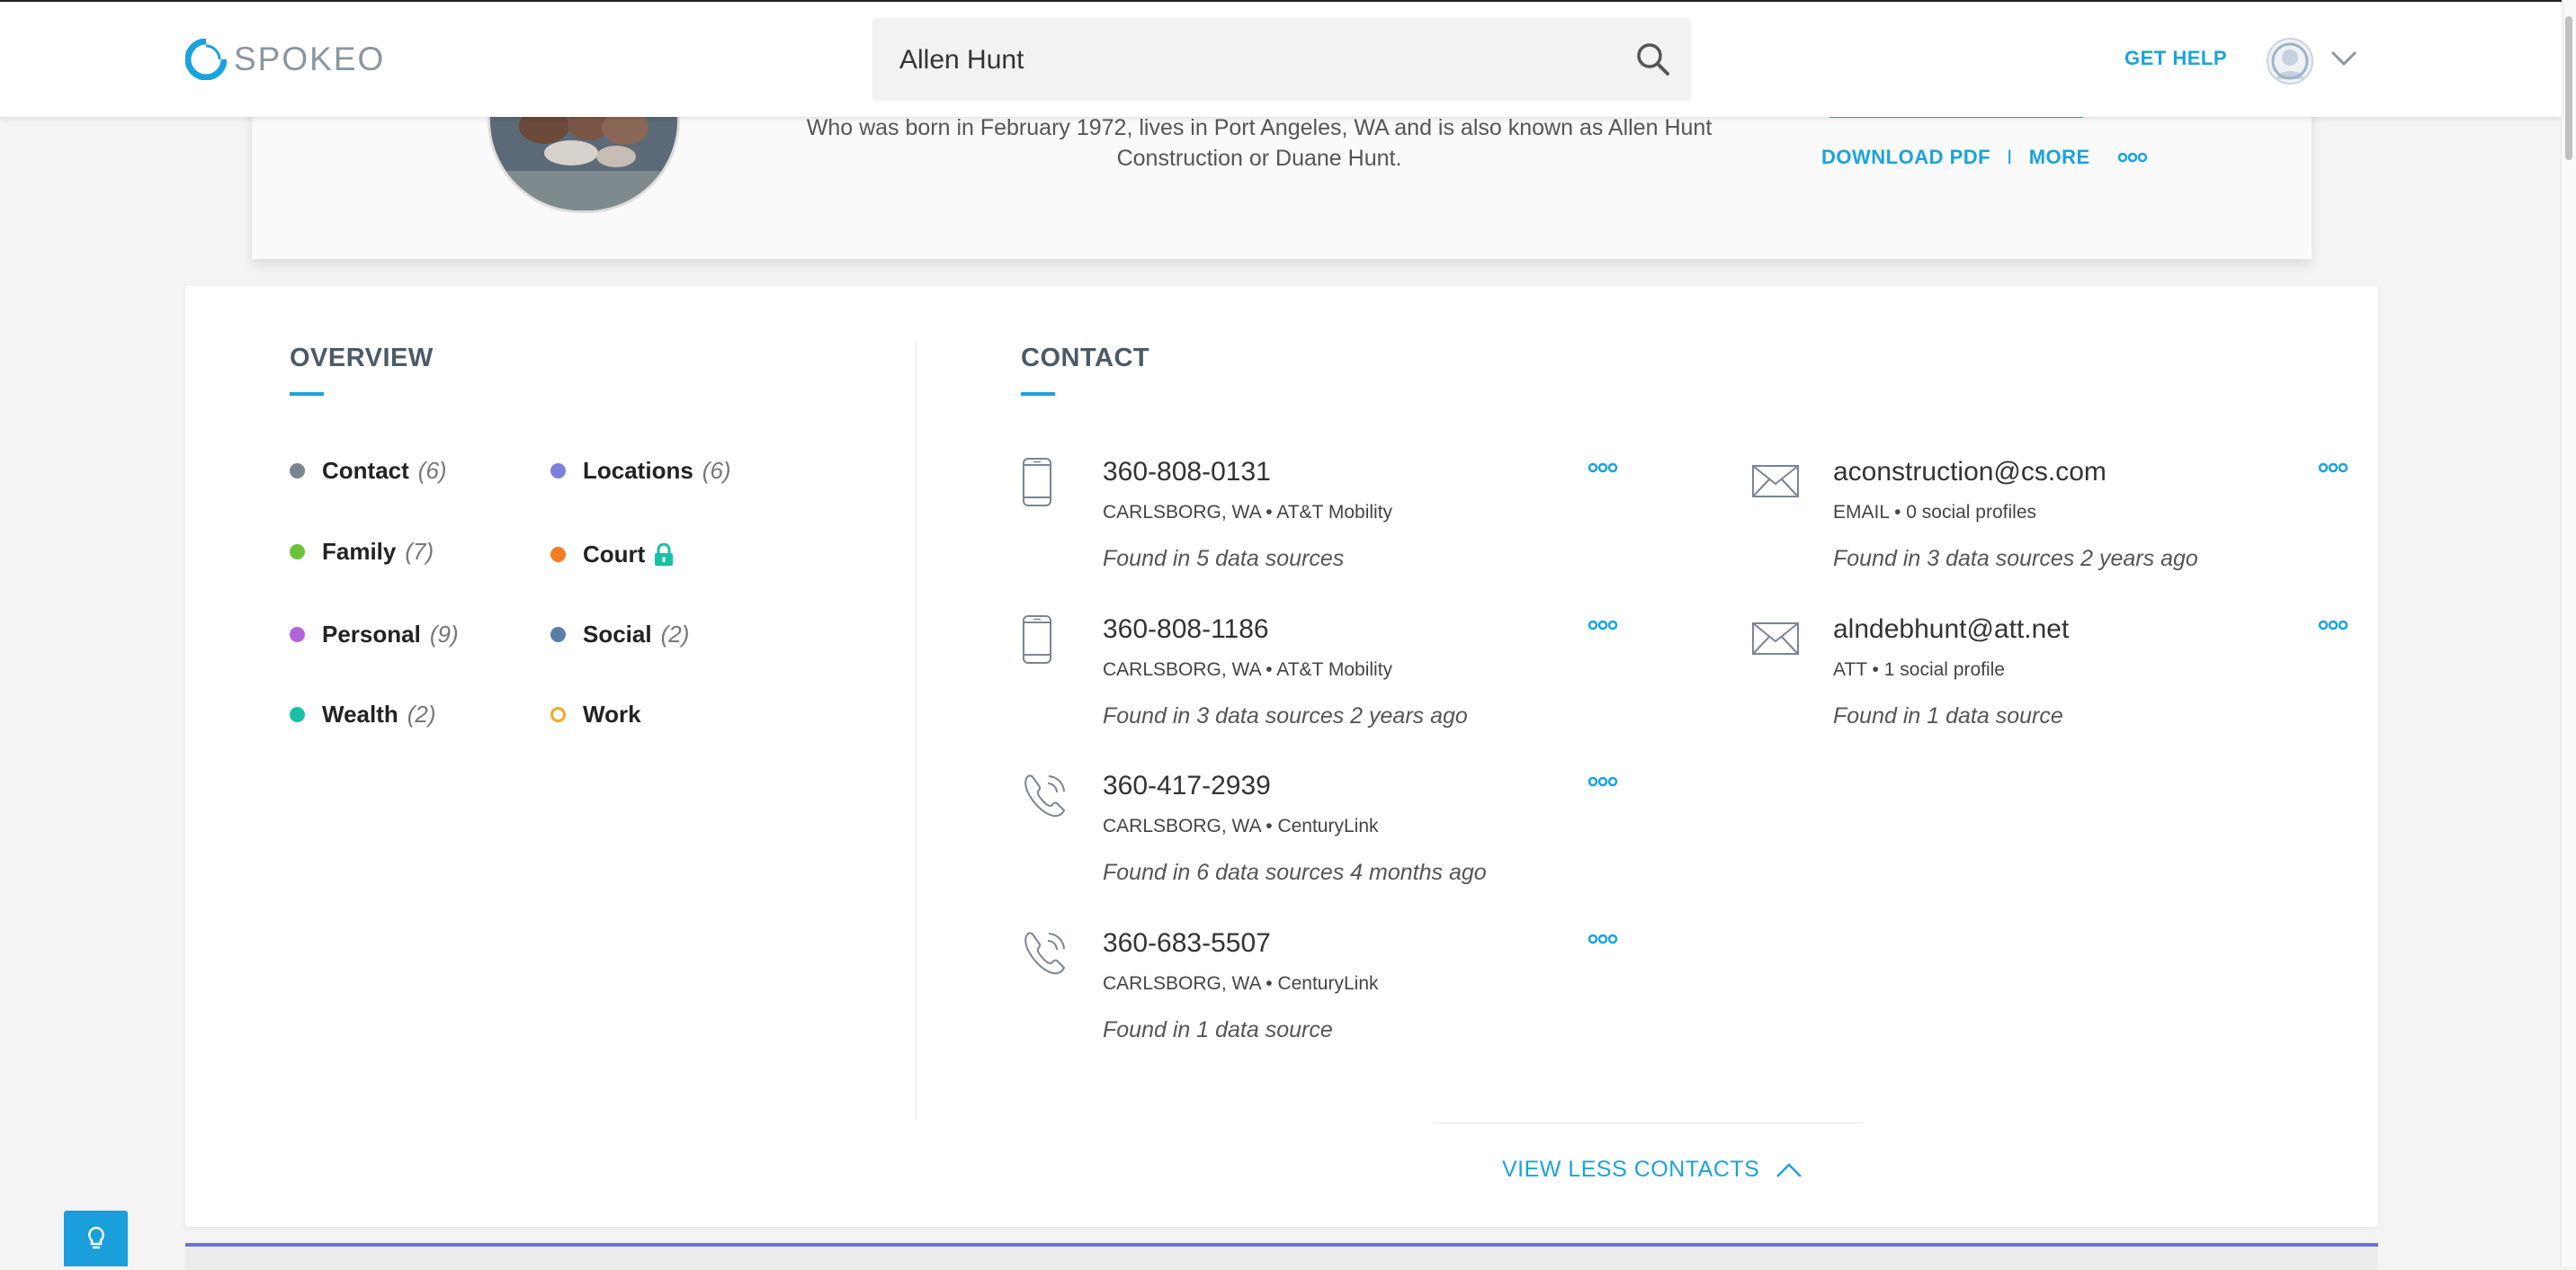 Image resolution: width=2576 pixels, height=1270 pixels. I want to click on overview-item-family: Family (7), so click(362, 552).